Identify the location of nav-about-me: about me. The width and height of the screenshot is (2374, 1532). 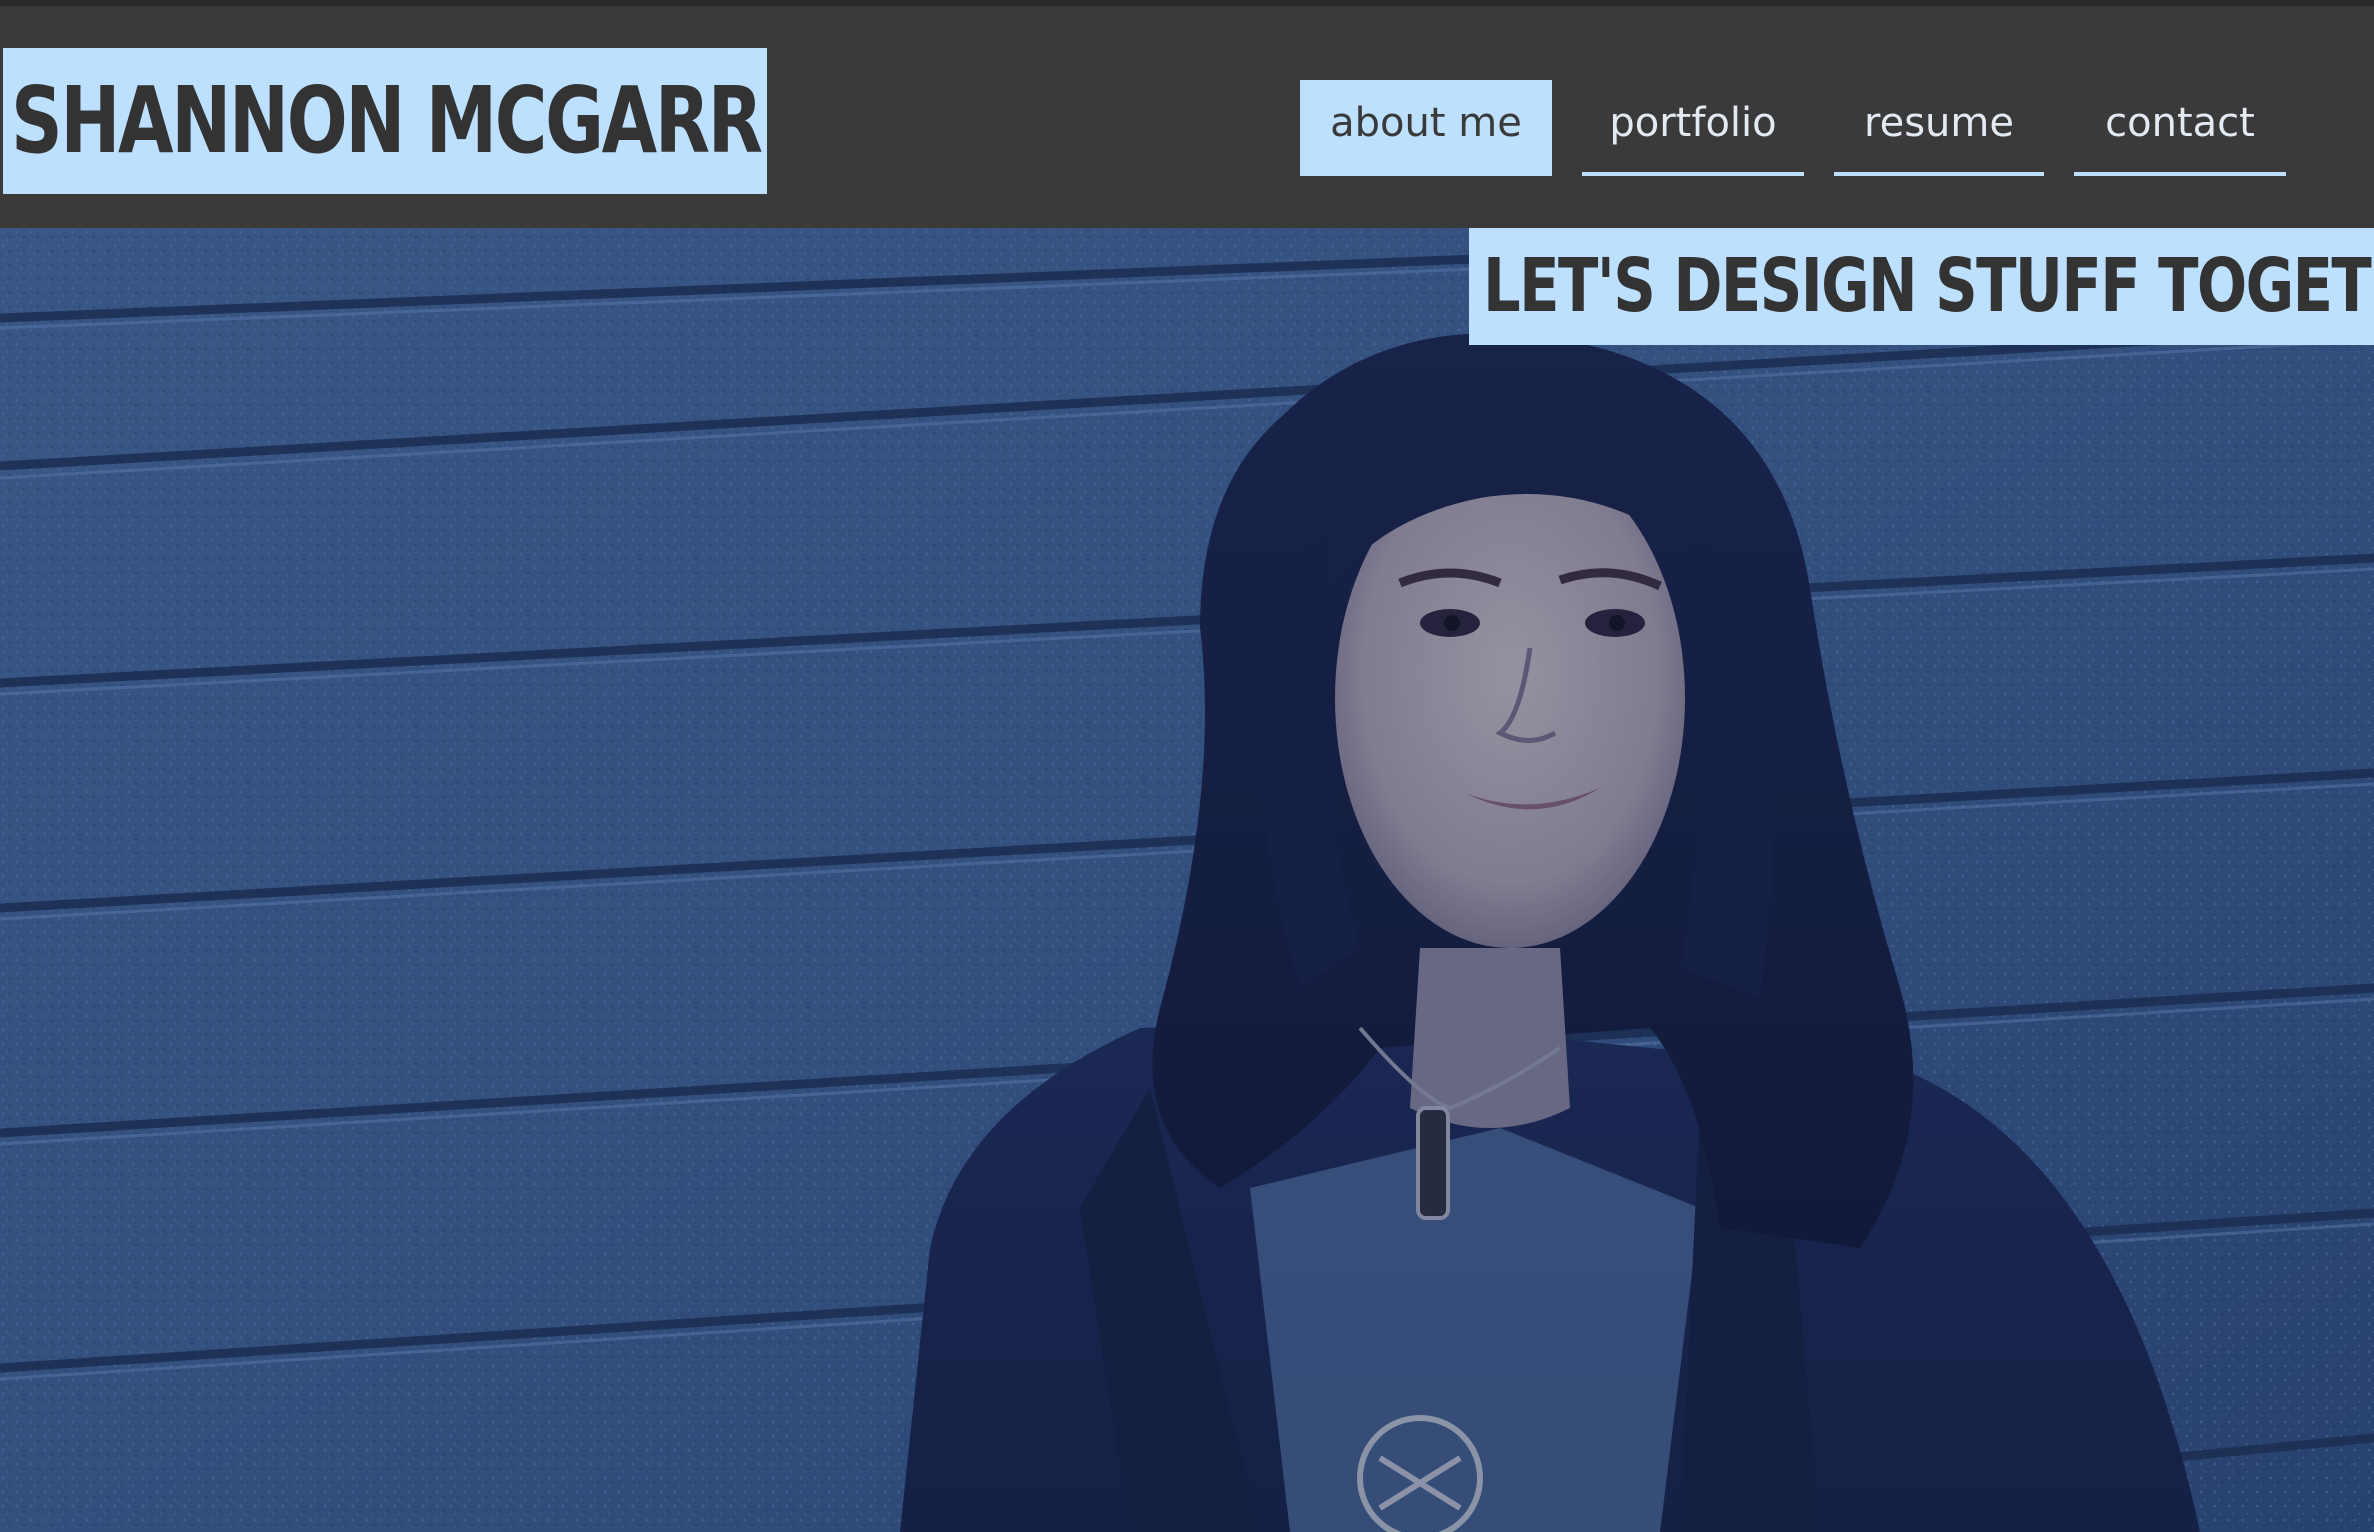
(1426, 128).